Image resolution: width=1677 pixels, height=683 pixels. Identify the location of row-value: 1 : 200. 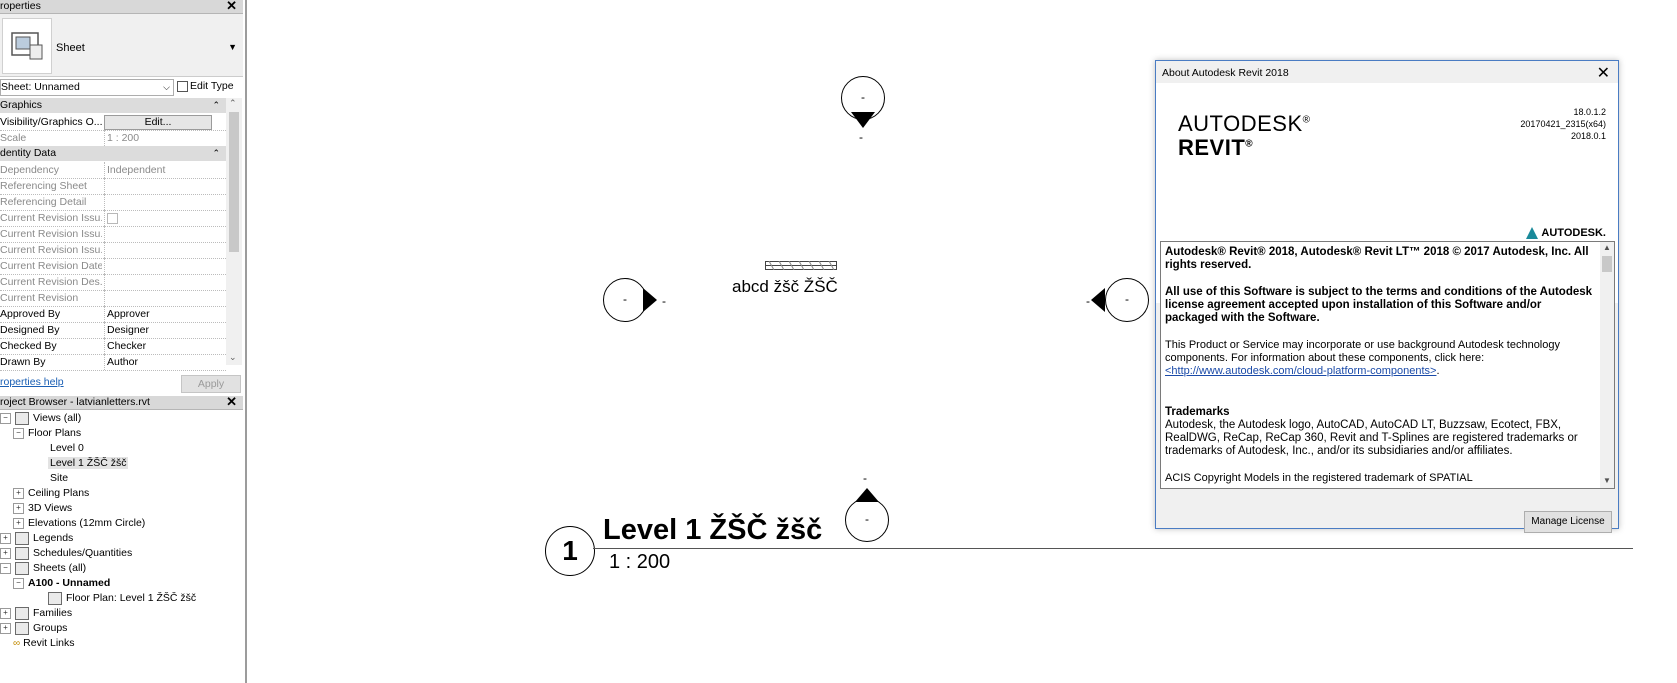
(163, 138).